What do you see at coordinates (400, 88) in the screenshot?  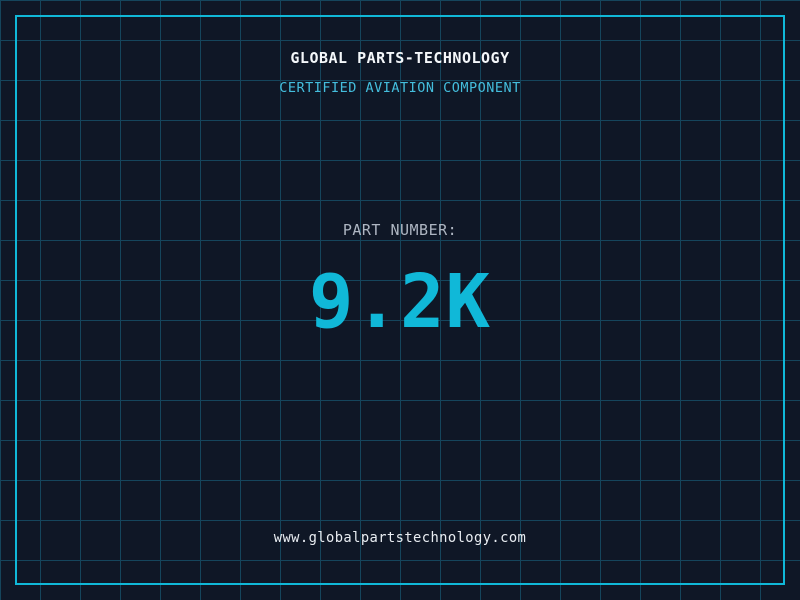 I see `certification-subtitle: CERTIFIED AVIATION COMPONENT` at bounding box center [400, 88].